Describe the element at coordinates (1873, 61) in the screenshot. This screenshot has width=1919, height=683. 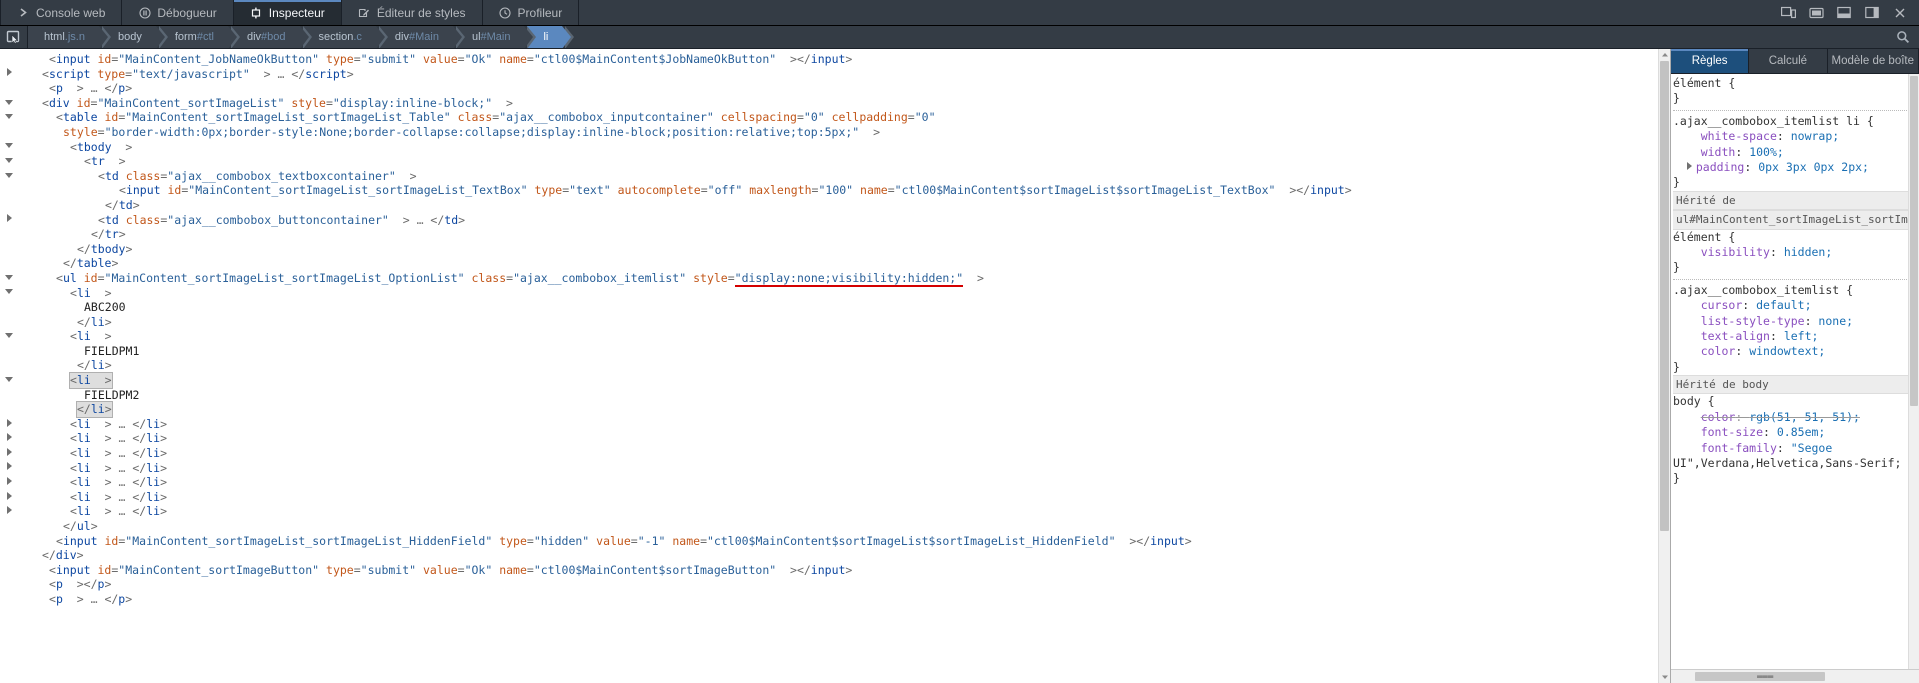
I see `tab-modele-de-boite: Modèle de boîte` at that location.